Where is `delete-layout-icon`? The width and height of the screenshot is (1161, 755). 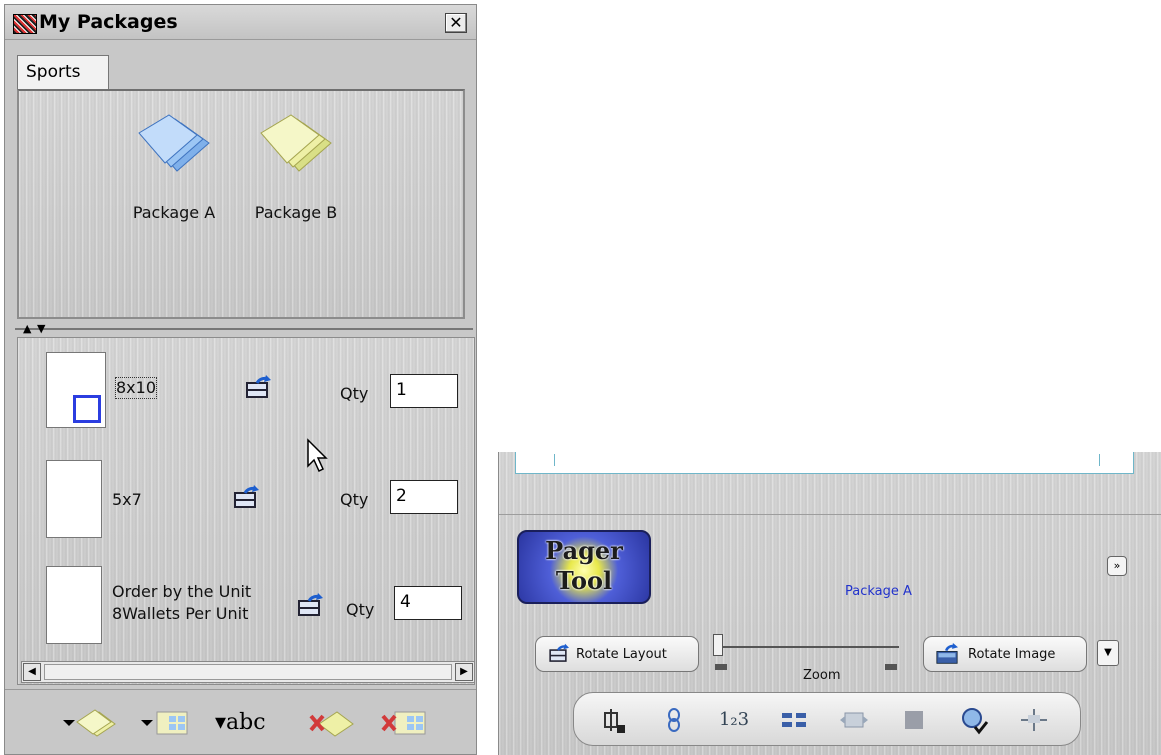
delete-layout-icon is located at coordinates (403, 723).